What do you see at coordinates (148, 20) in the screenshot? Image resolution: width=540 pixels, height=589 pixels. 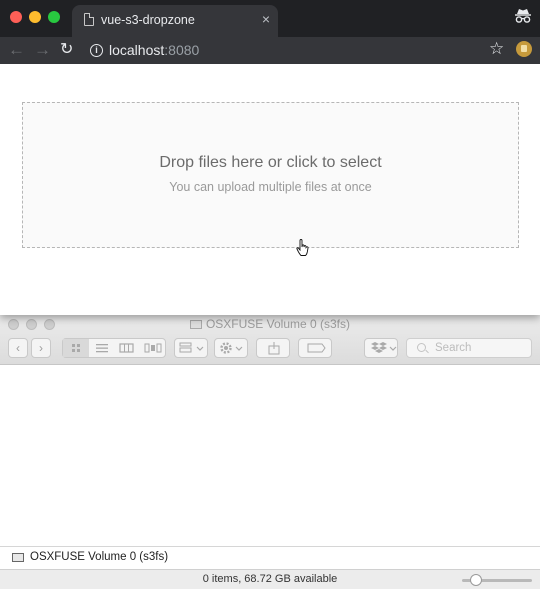 I see `tab-title: vue-s3-dropzone` at bounding box center [148, 20].